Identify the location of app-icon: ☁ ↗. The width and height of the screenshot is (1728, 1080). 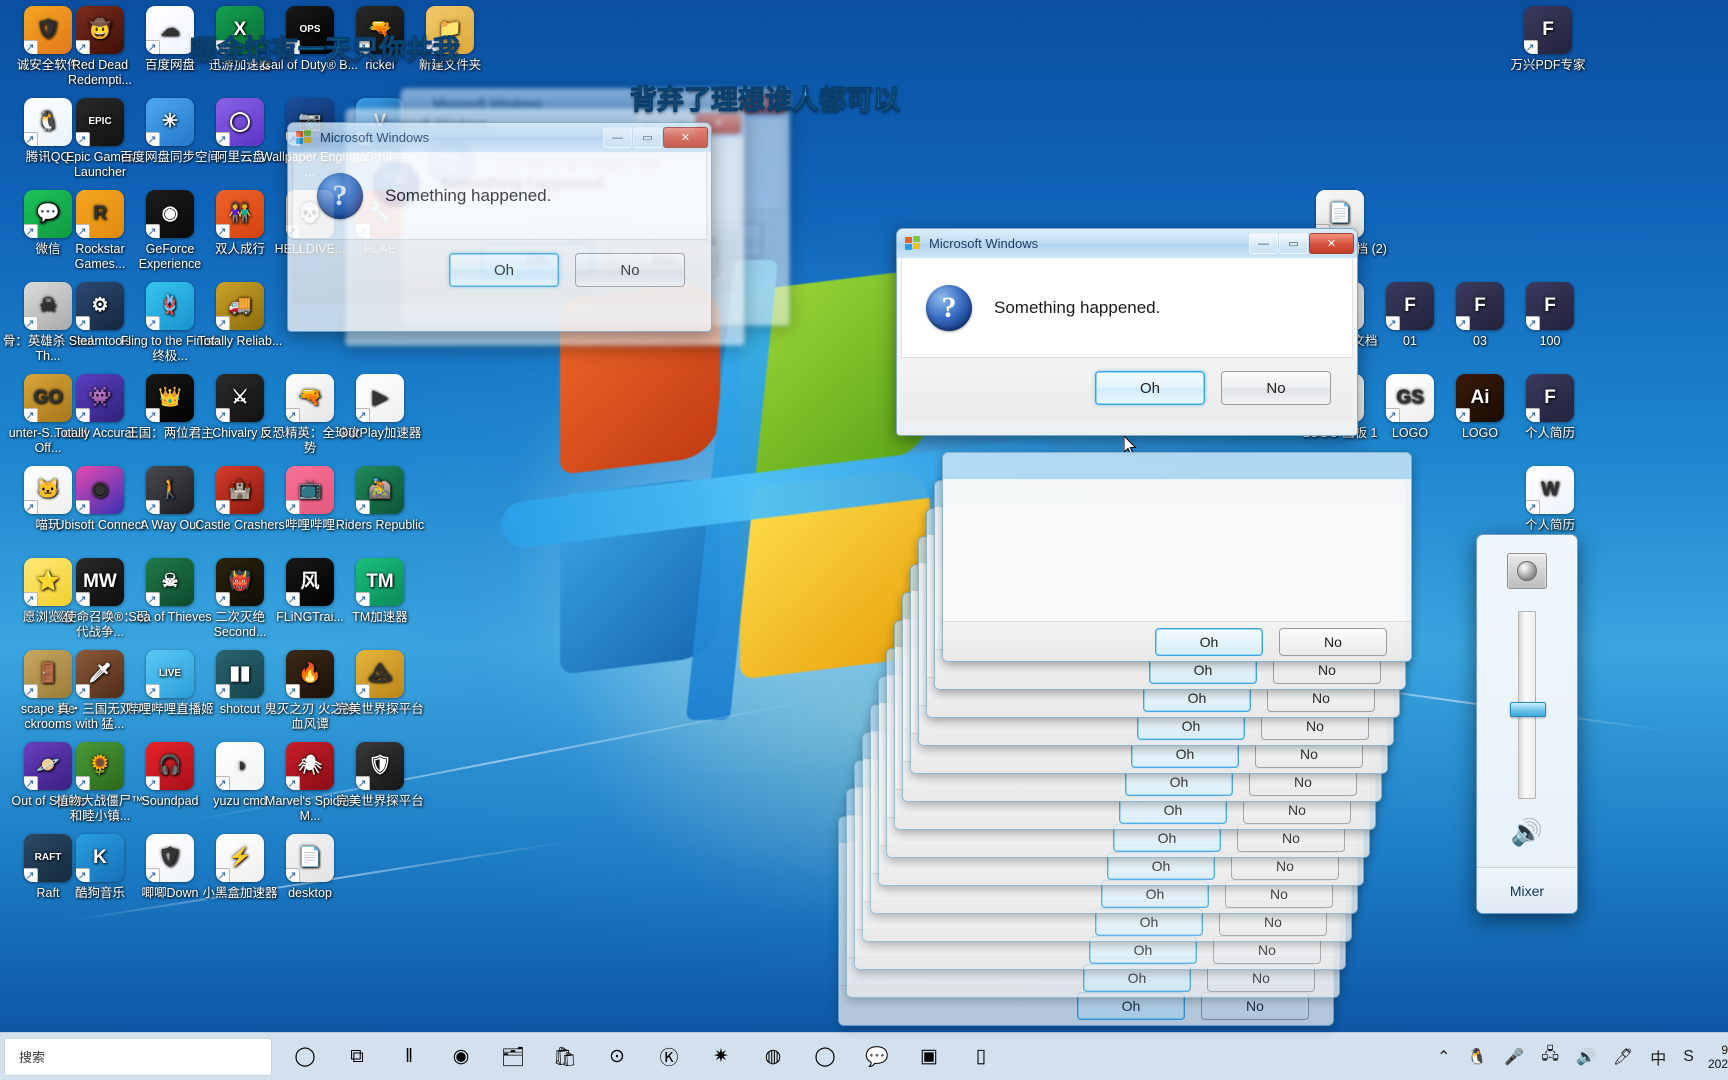
(170, 30).